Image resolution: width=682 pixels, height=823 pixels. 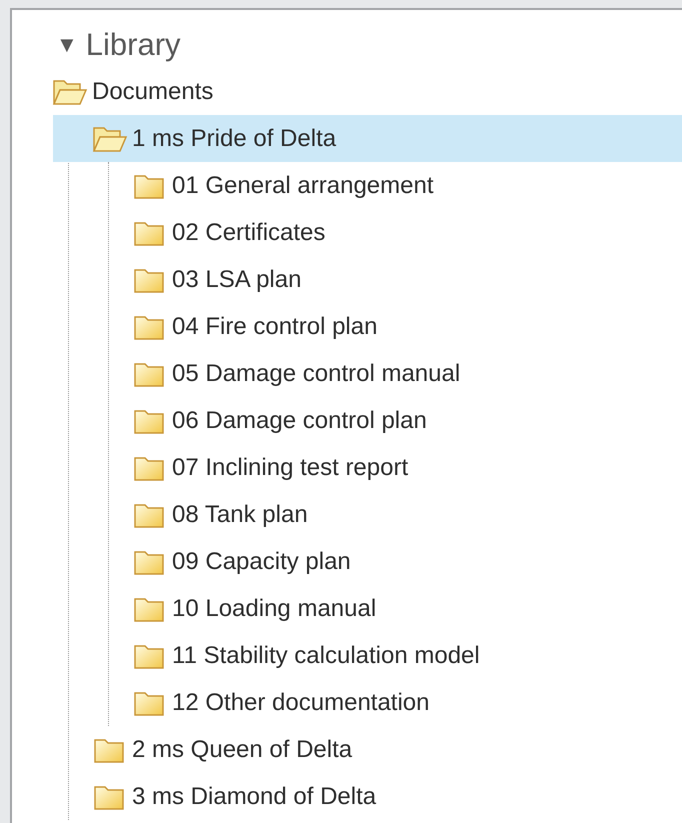 What do you see at coordinates (67, 45) in the screenshot?
I see `collapse-toggle: ▼` at bounding box center [67, 45].